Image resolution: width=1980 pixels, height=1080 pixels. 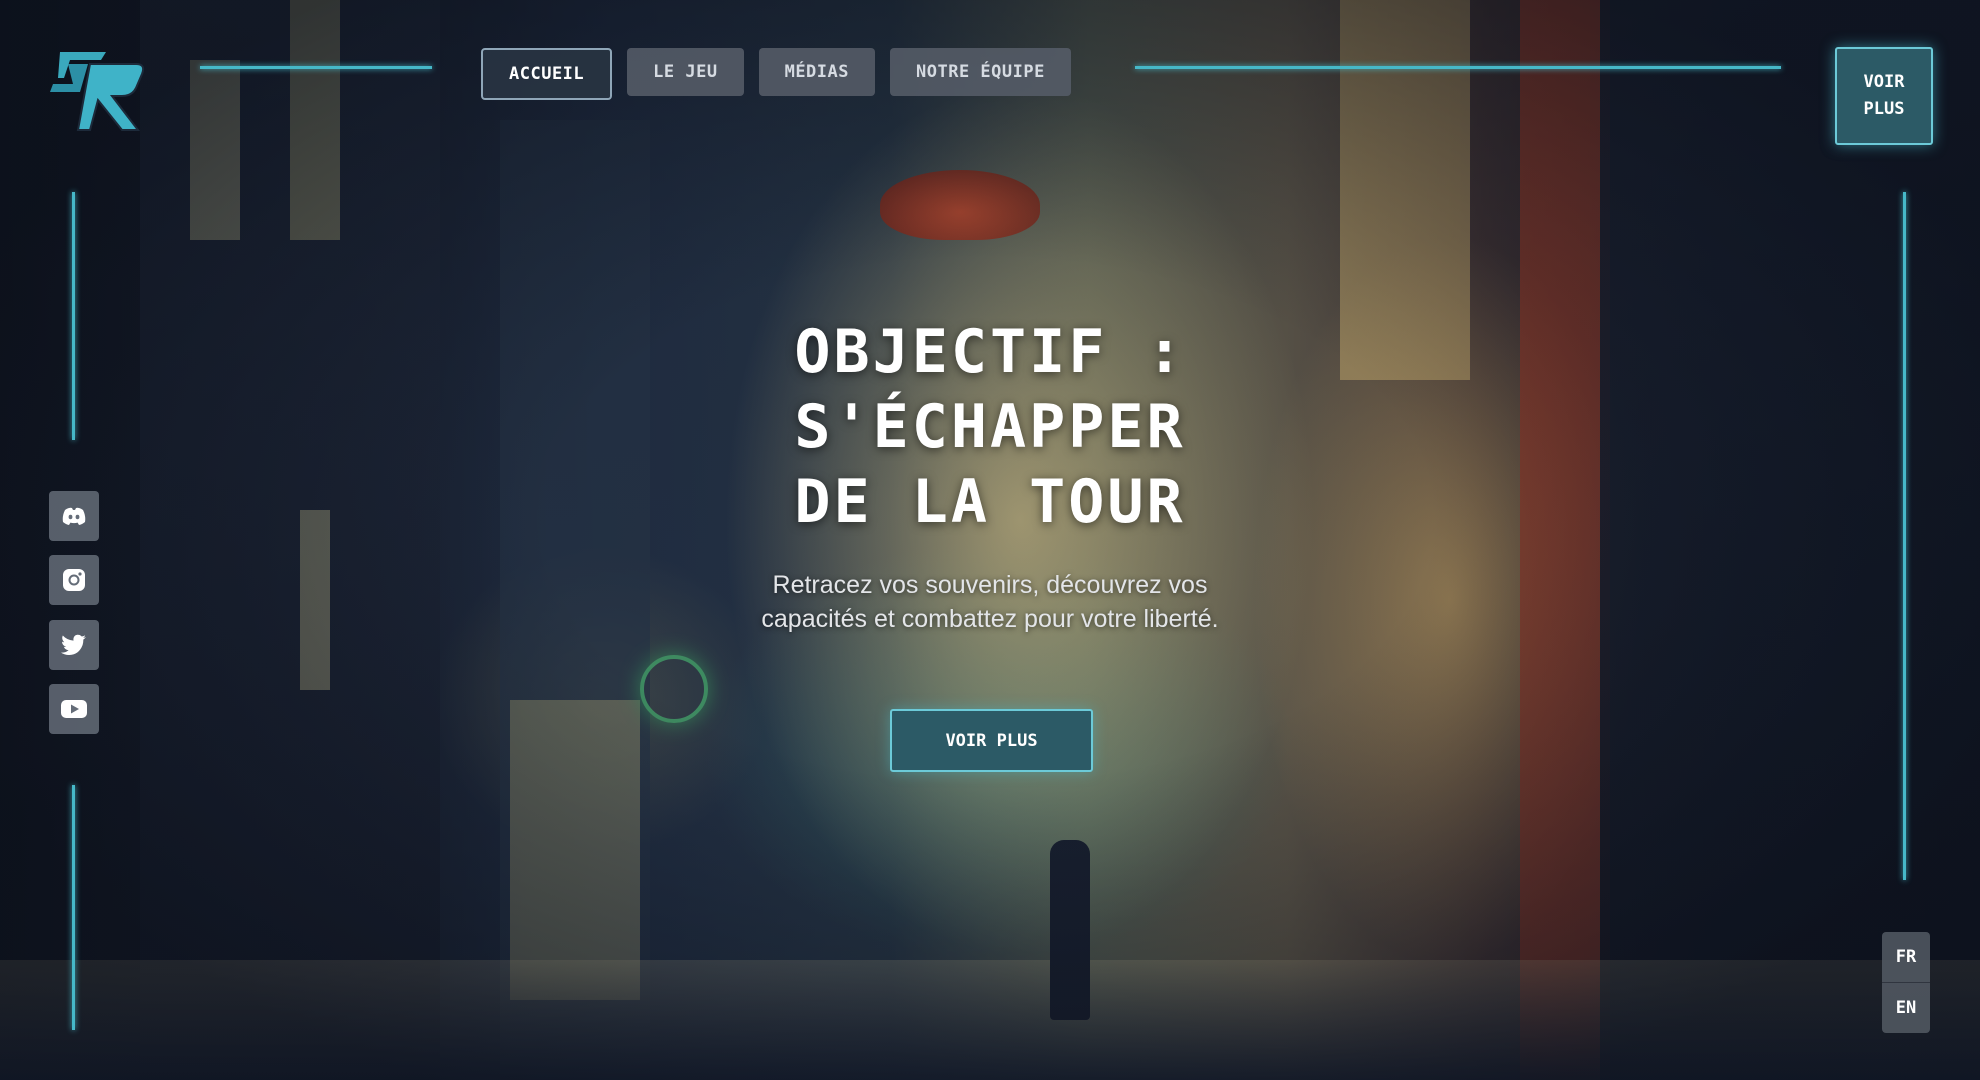 I want to click on top-right-divider, so click(x=1458, y=67).